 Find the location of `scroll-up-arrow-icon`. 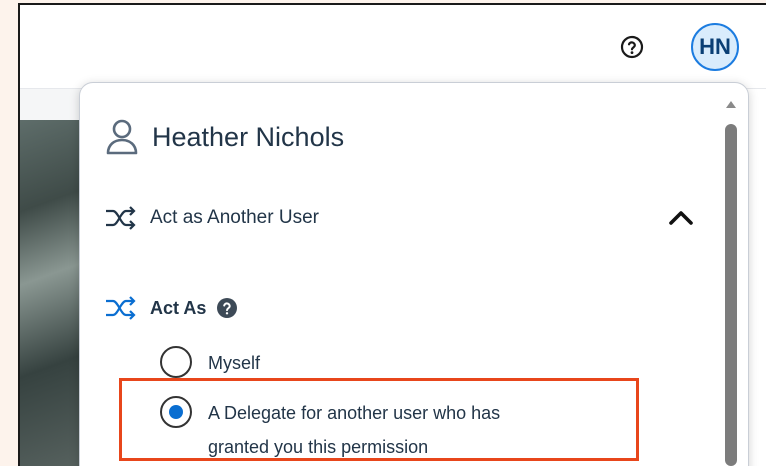

scroll-up-arrow-icon is located at coordinates (731, 104).